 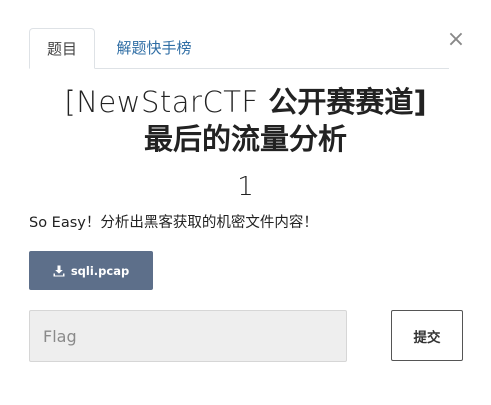 I want to click on challenge-title-prefix: [NewStarCTF, so click(x=166, y=102).